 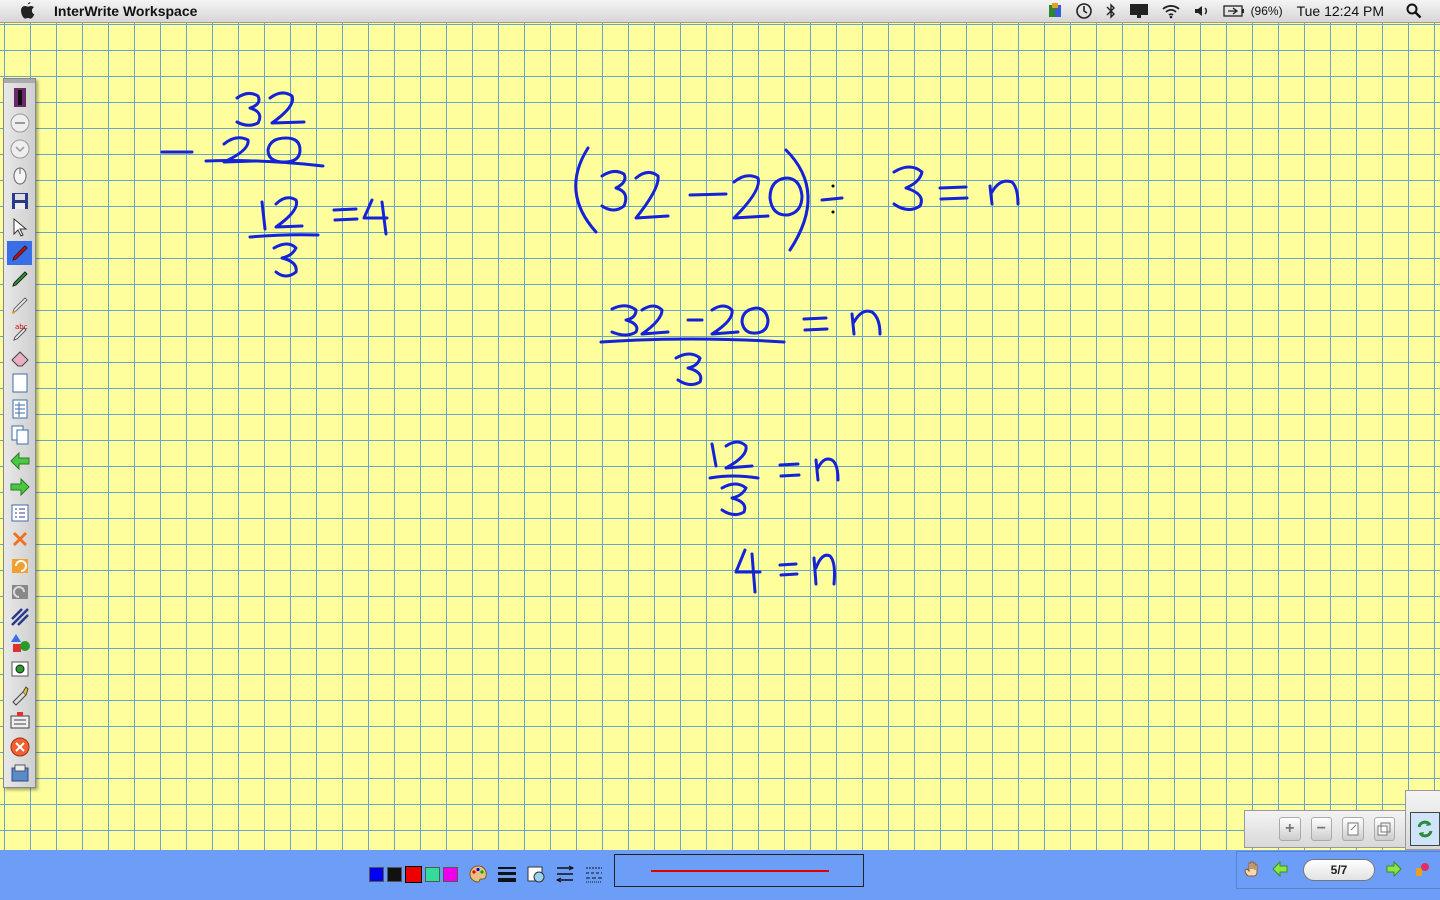 I want to click on zoom-out-icon: −, so click(x=1321, y=829).